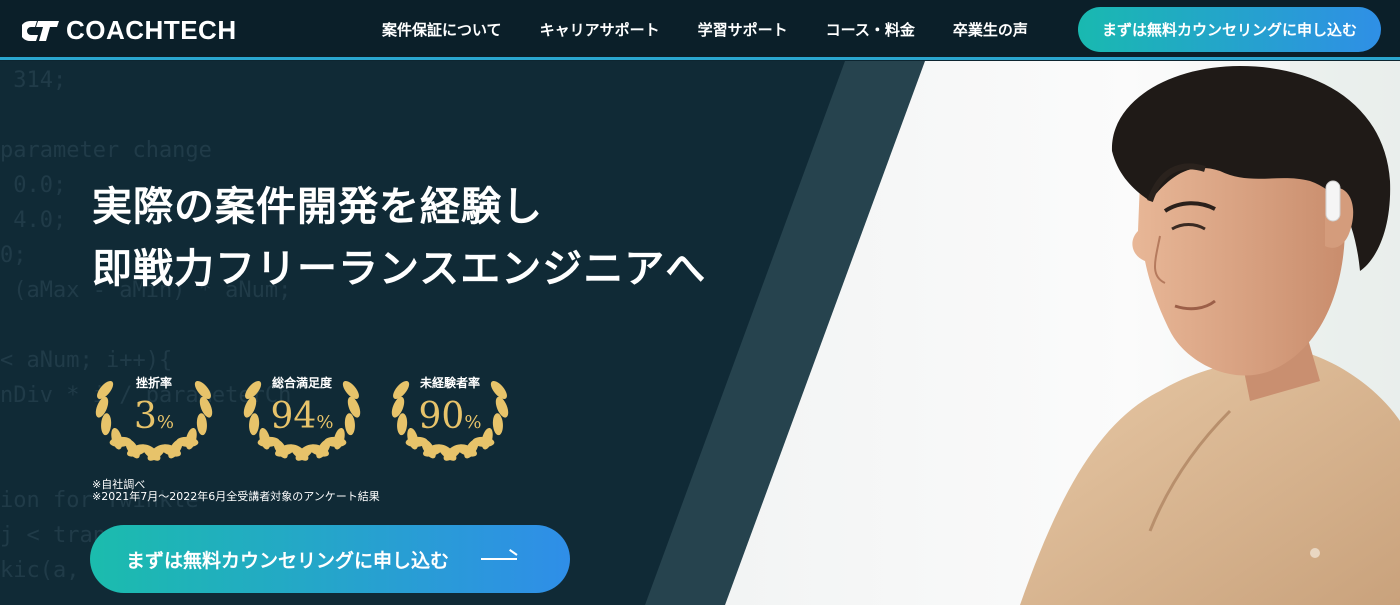 The width and height of the screenshot is (1400, 605). What do you see at coordinates (449, 383) in the screenshot?
I see `award-label: 未経験者率` at bounding box center [449, 383].